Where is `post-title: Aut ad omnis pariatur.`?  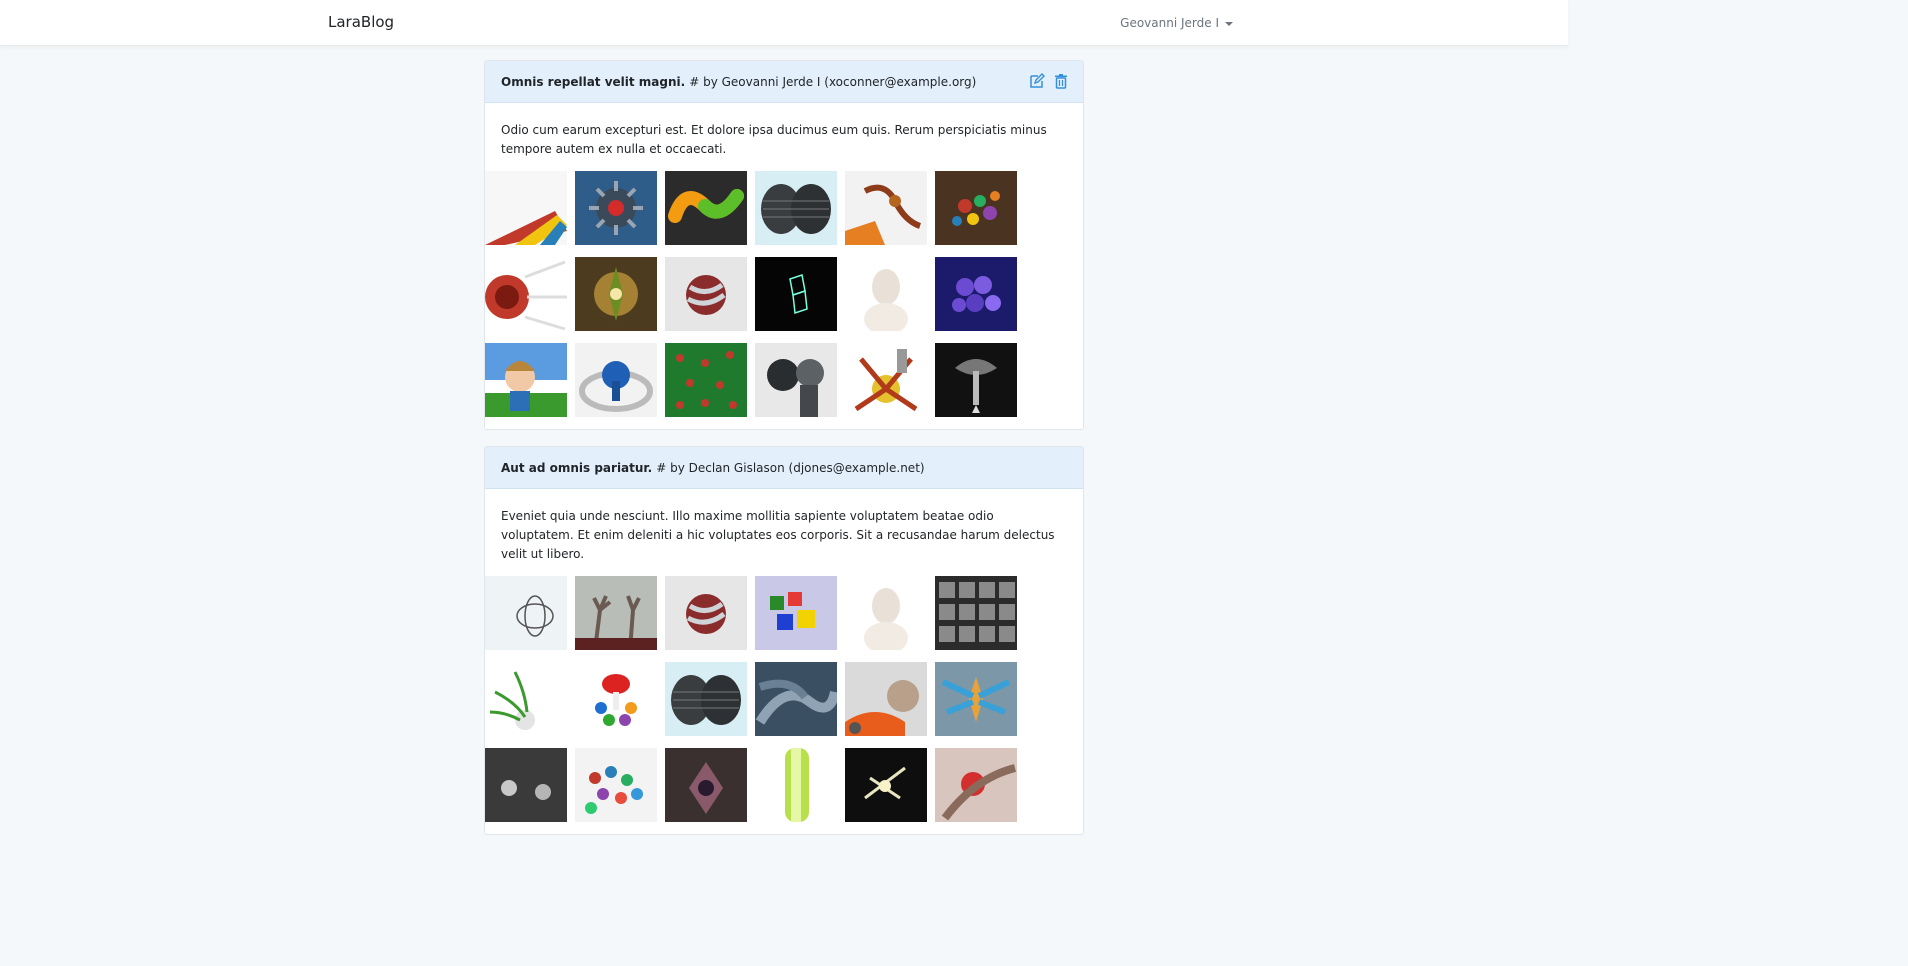
post-title: Aut ad omnis pariatur. is located at coordinates (577, 467).